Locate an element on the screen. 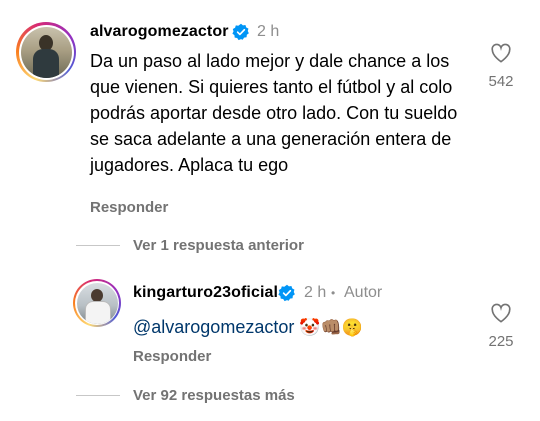 The image size is (540, 421). reply-timestamp: 2 h is located at coordinates (315, 292).